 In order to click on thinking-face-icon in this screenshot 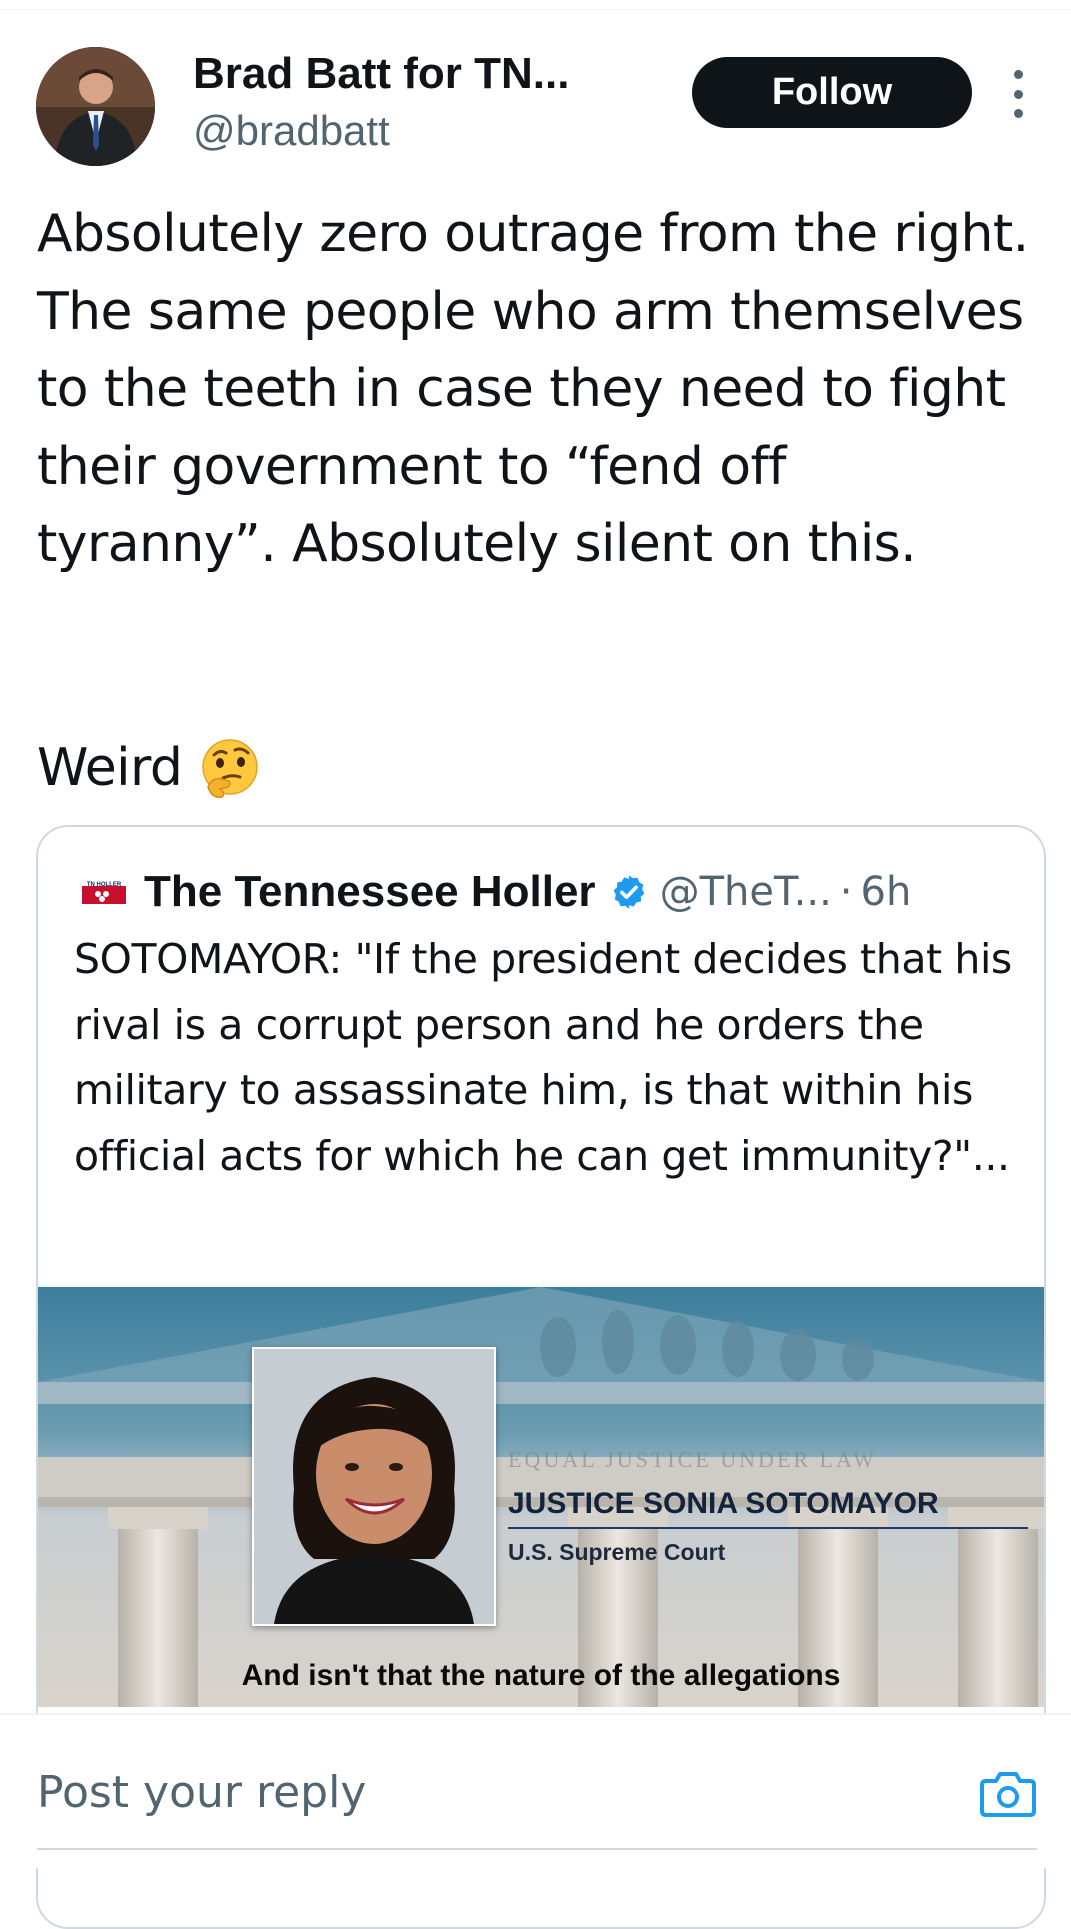, I will do `click(230, 768)`.